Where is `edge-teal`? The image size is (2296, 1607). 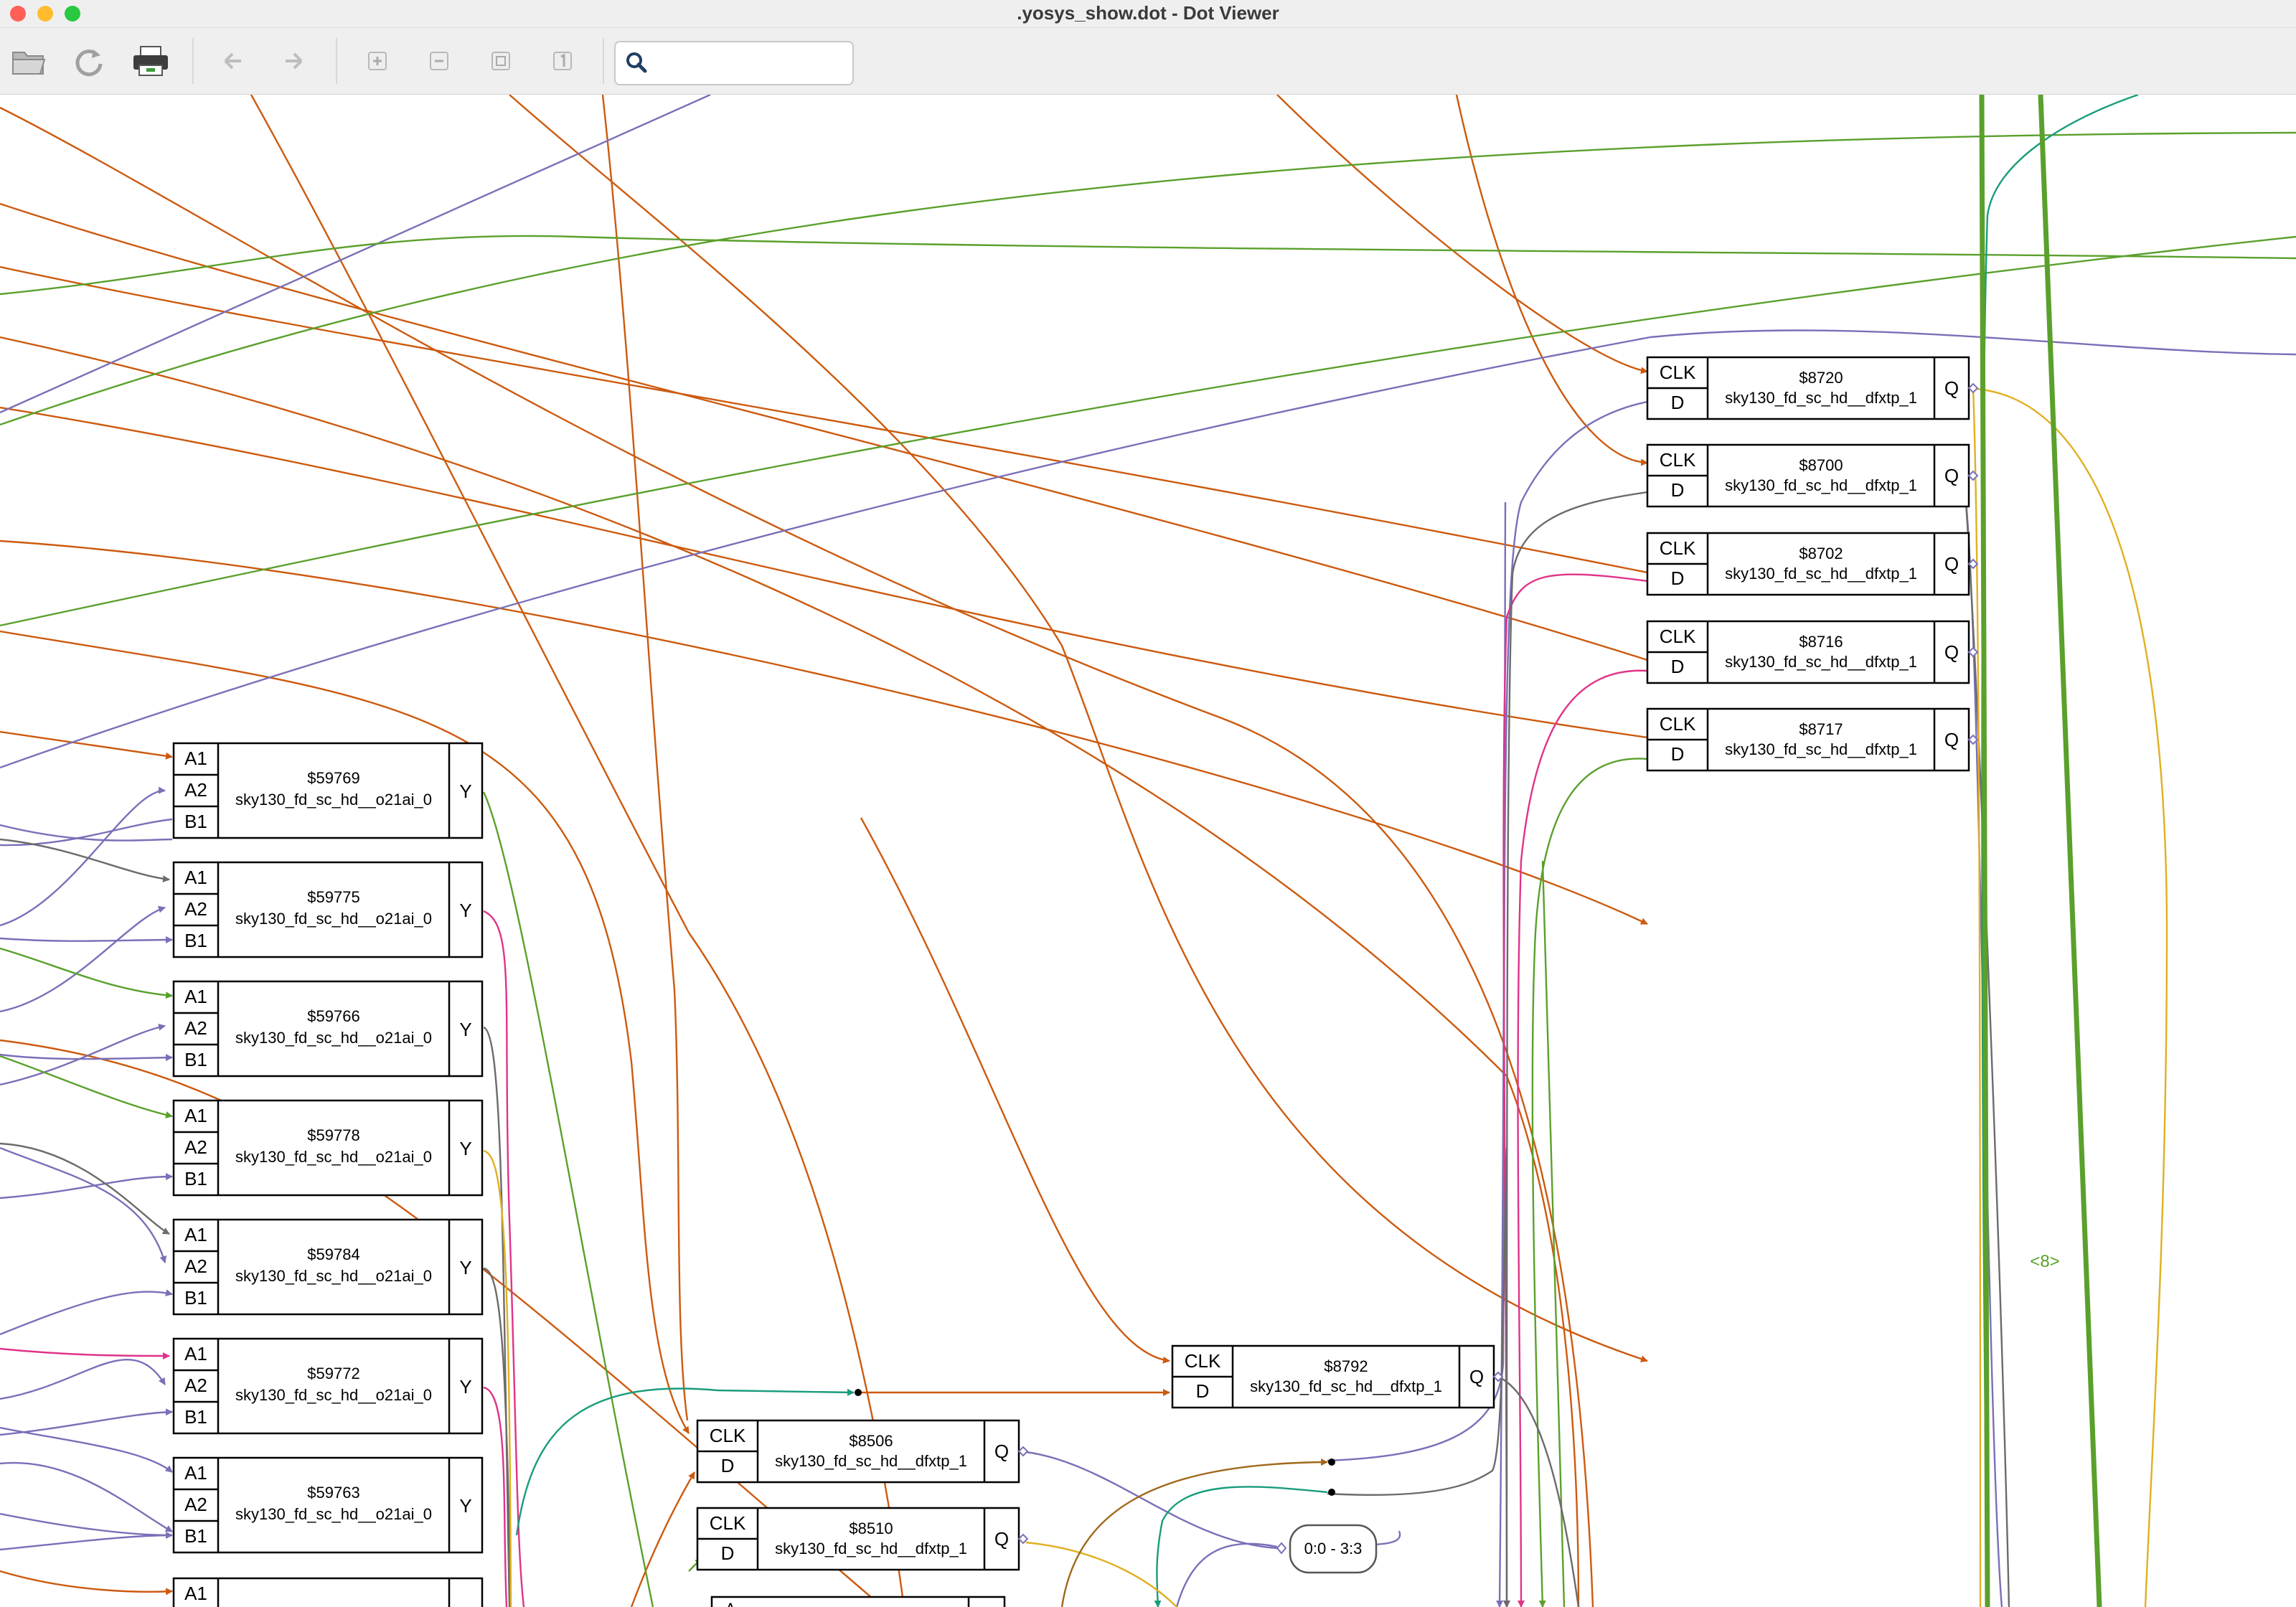
edge-teal is located at coordinates (2060, 851).